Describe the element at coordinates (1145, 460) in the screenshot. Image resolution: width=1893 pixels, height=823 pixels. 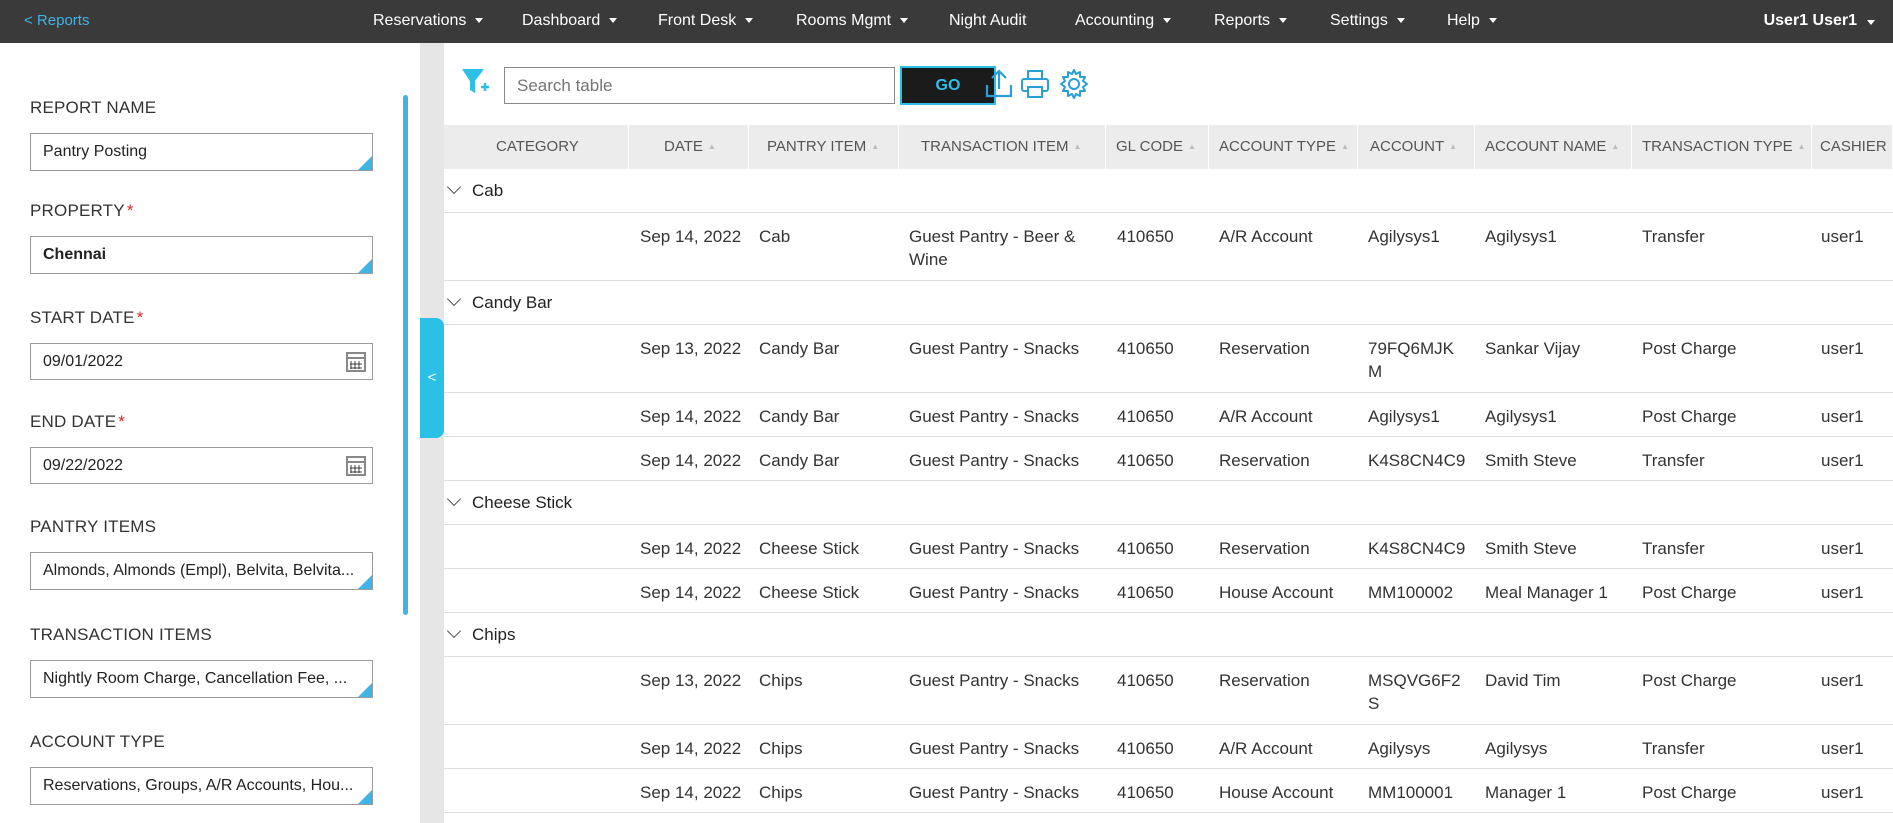
I see `cell-gl-code: 410650` at that location.